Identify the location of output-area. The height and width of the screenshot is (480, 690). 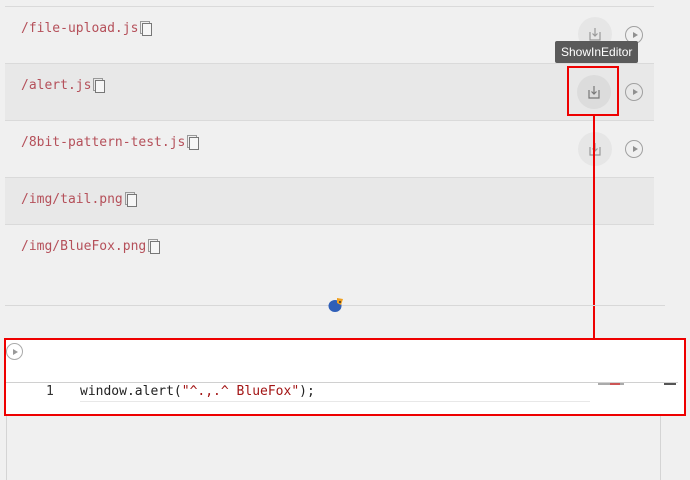
(333, 448).